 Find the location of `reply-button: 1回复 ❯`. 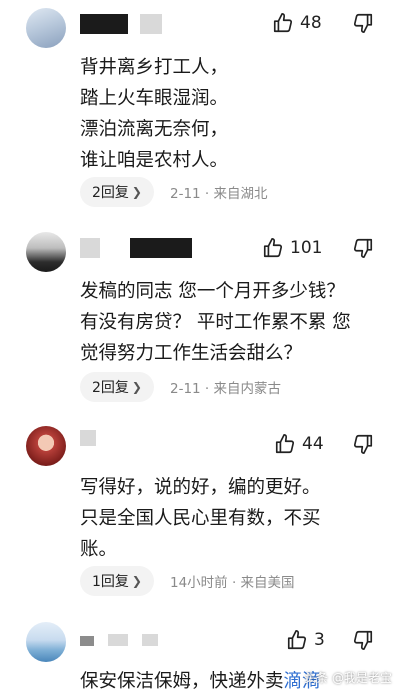

reply-button: 1回复 ❯ is located at coordinates (117, 581).